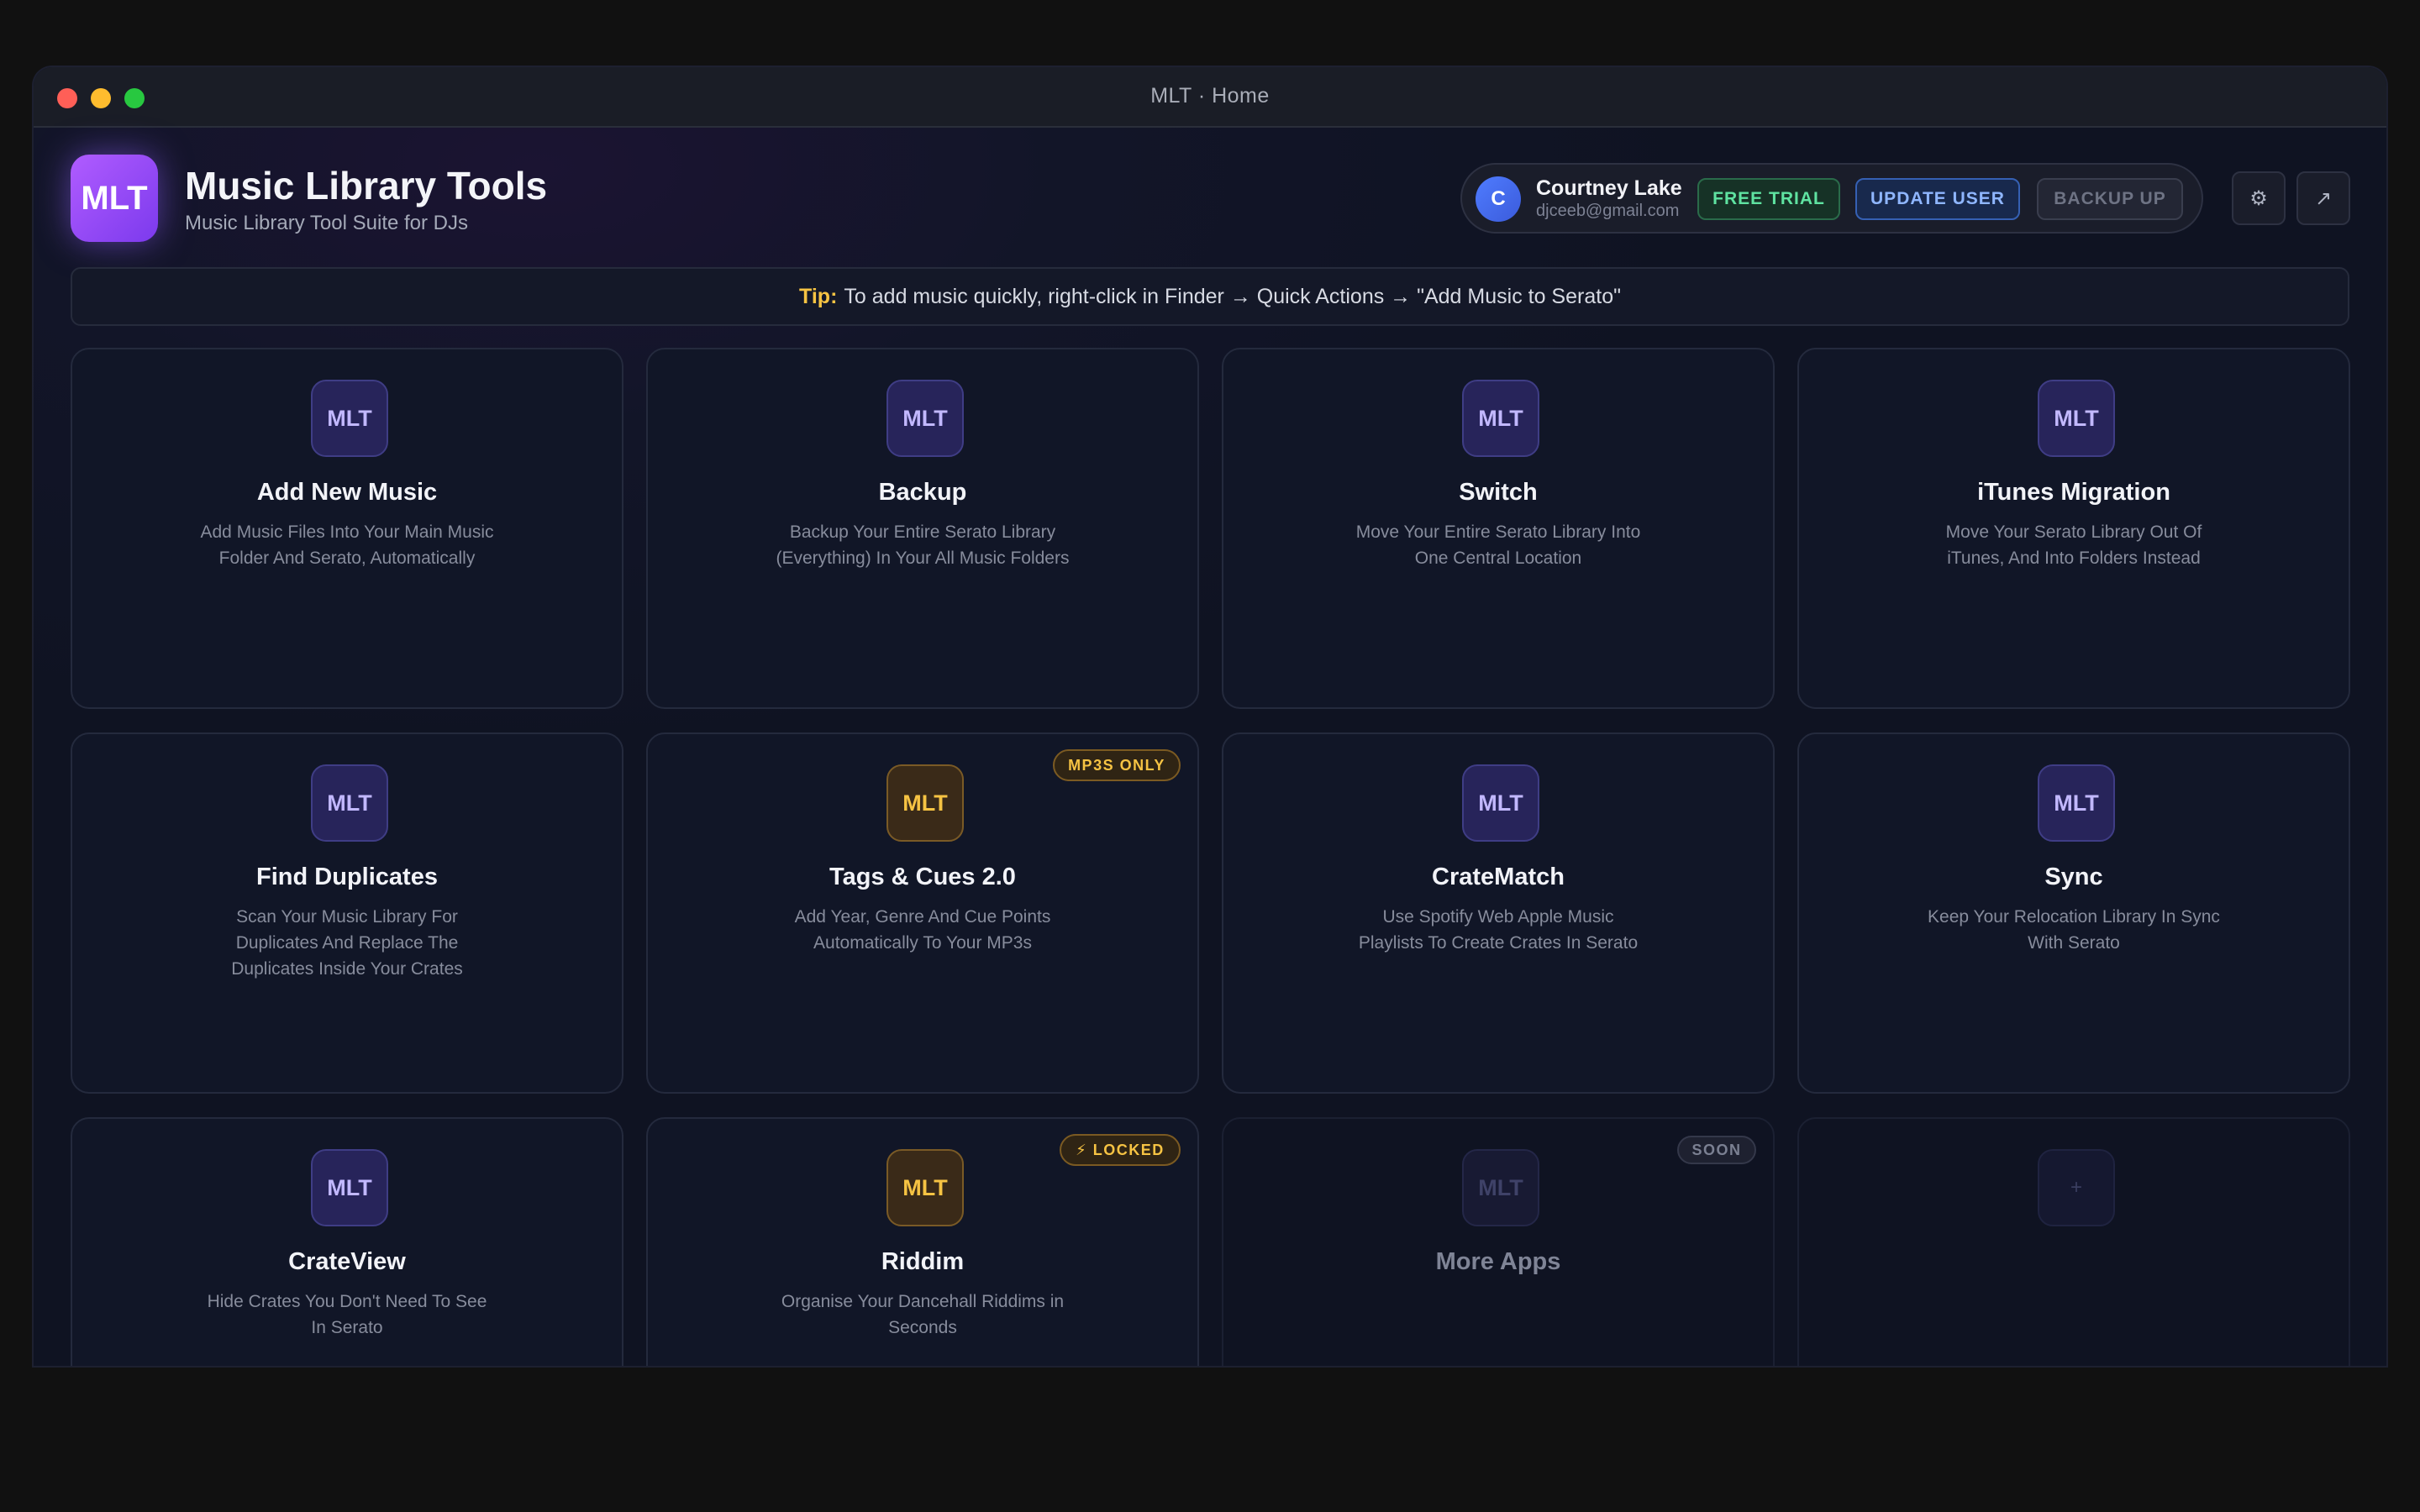  I want to click on card-title: Tags & Cues 2.0, so click(923, 877).